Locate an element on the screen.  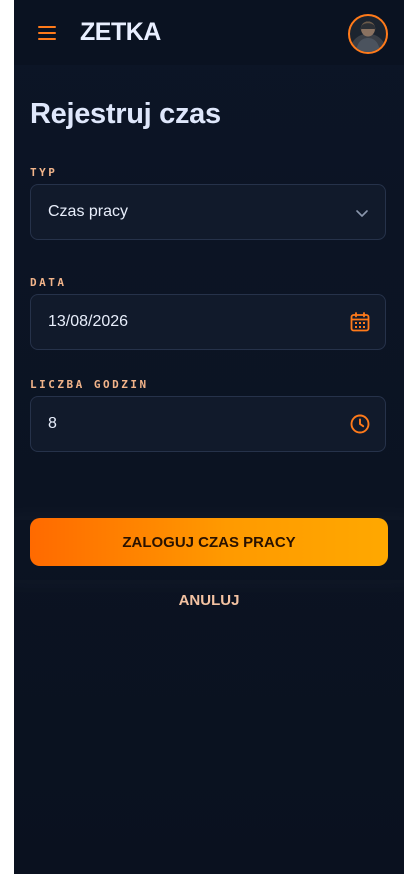
avatar-image is located at coordinates (368, 37).